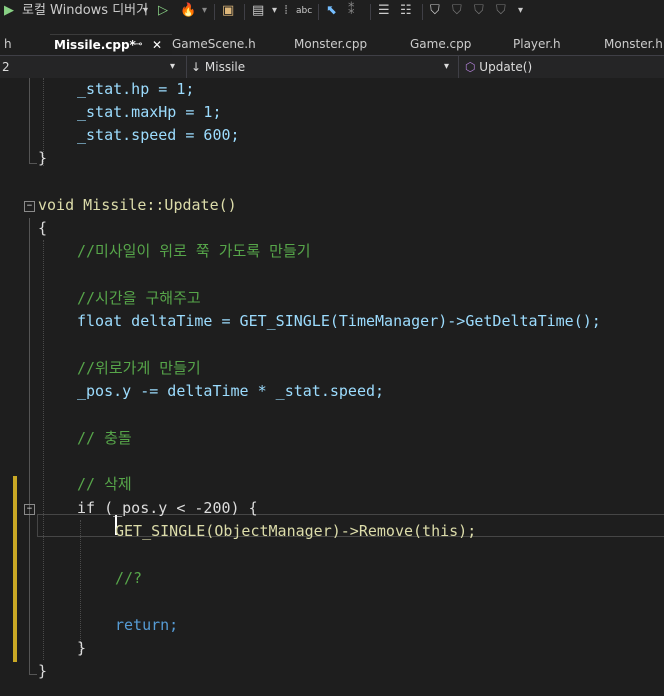 The width and height of the screenshot is (664, 696). Describe the element at coordinates (158, 135) in the screenshot. I see `code-line-3: _stat.speed = 600;` at that location.